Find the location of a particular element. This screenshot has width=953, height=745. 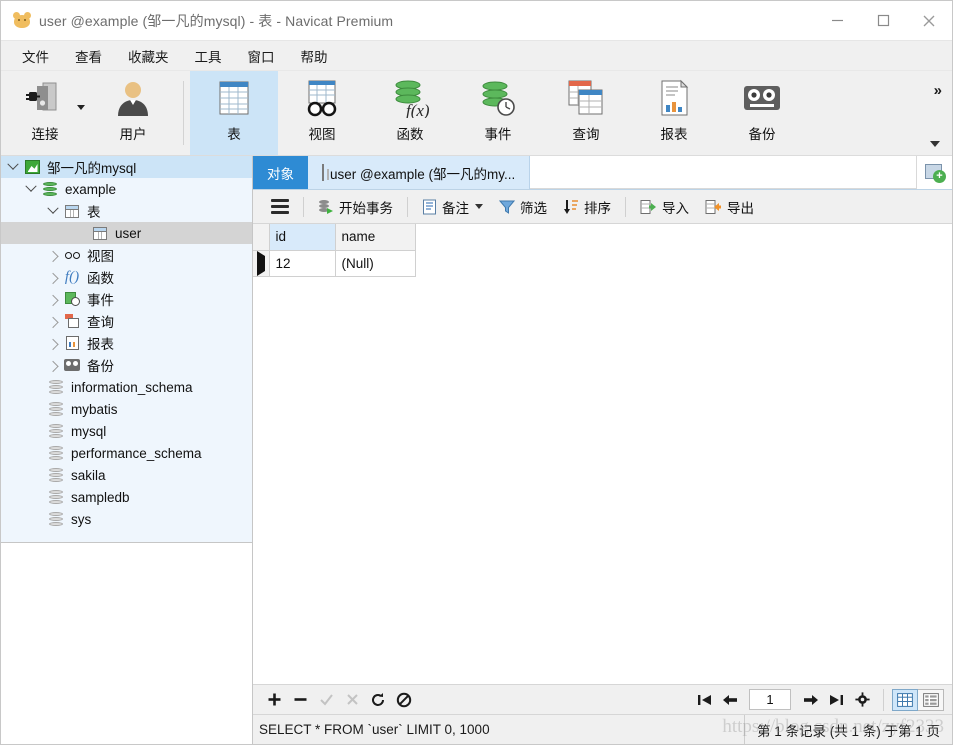

table-row: 12 (Null) is located at coordinates (334, 263).